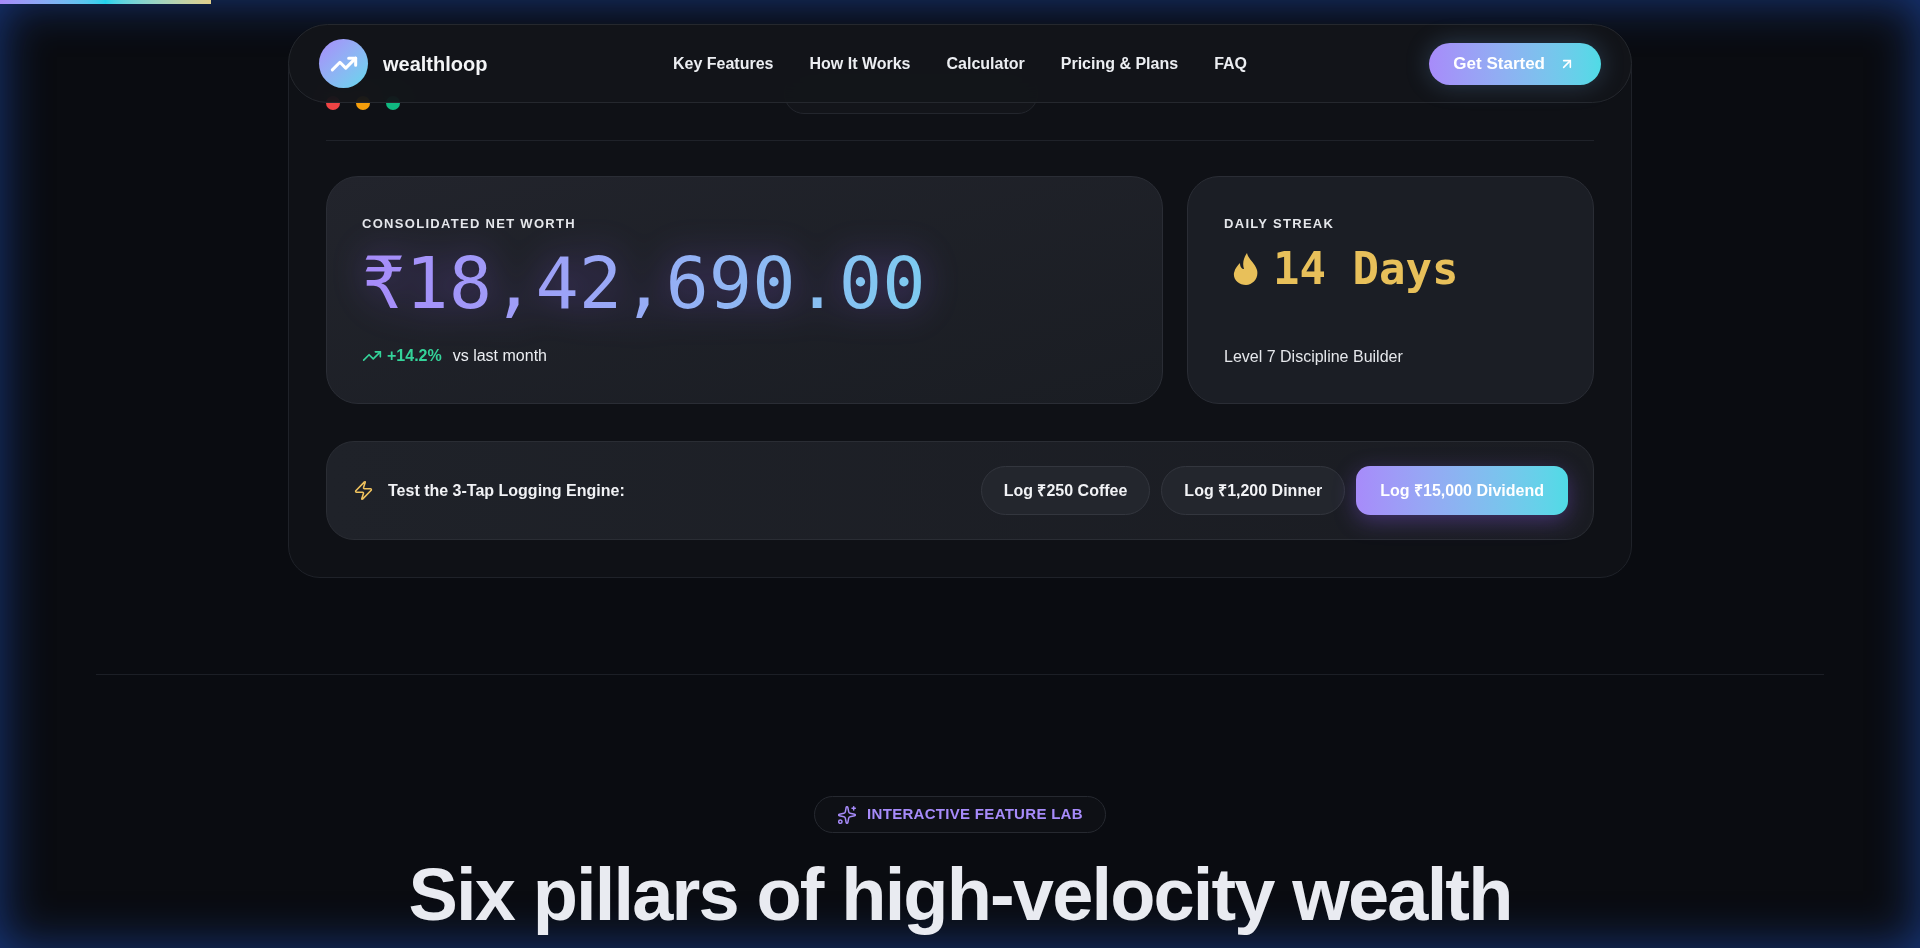 This screenshot has height=948, width=1920. I want to click on nav-link: Pricing & Plans, so click(1119, 63).